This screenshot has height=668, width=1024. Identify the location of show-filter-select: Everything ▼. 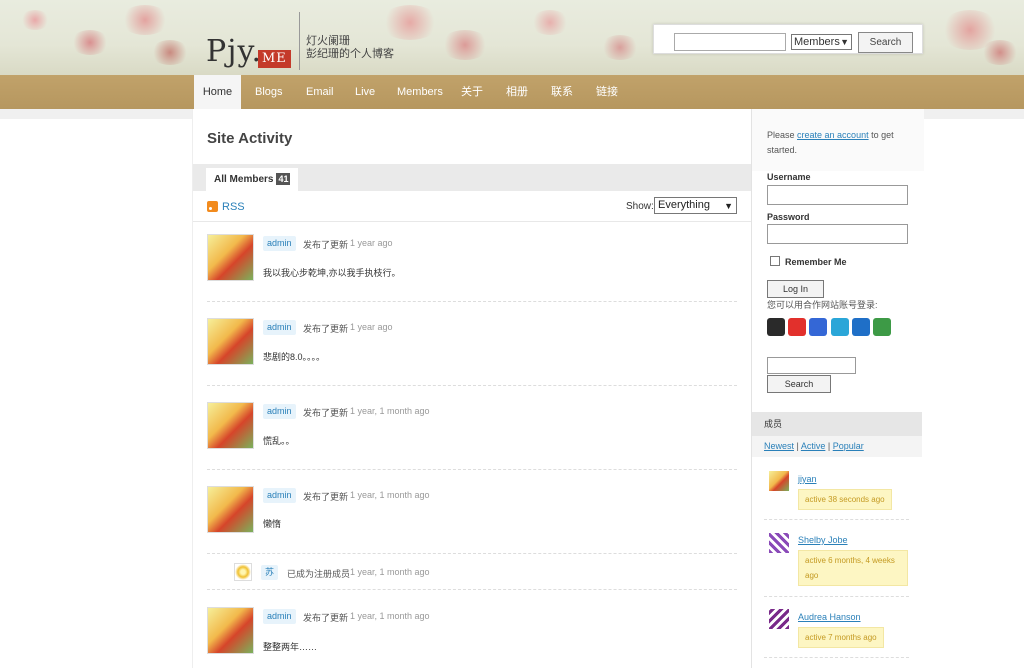
(695, 205).